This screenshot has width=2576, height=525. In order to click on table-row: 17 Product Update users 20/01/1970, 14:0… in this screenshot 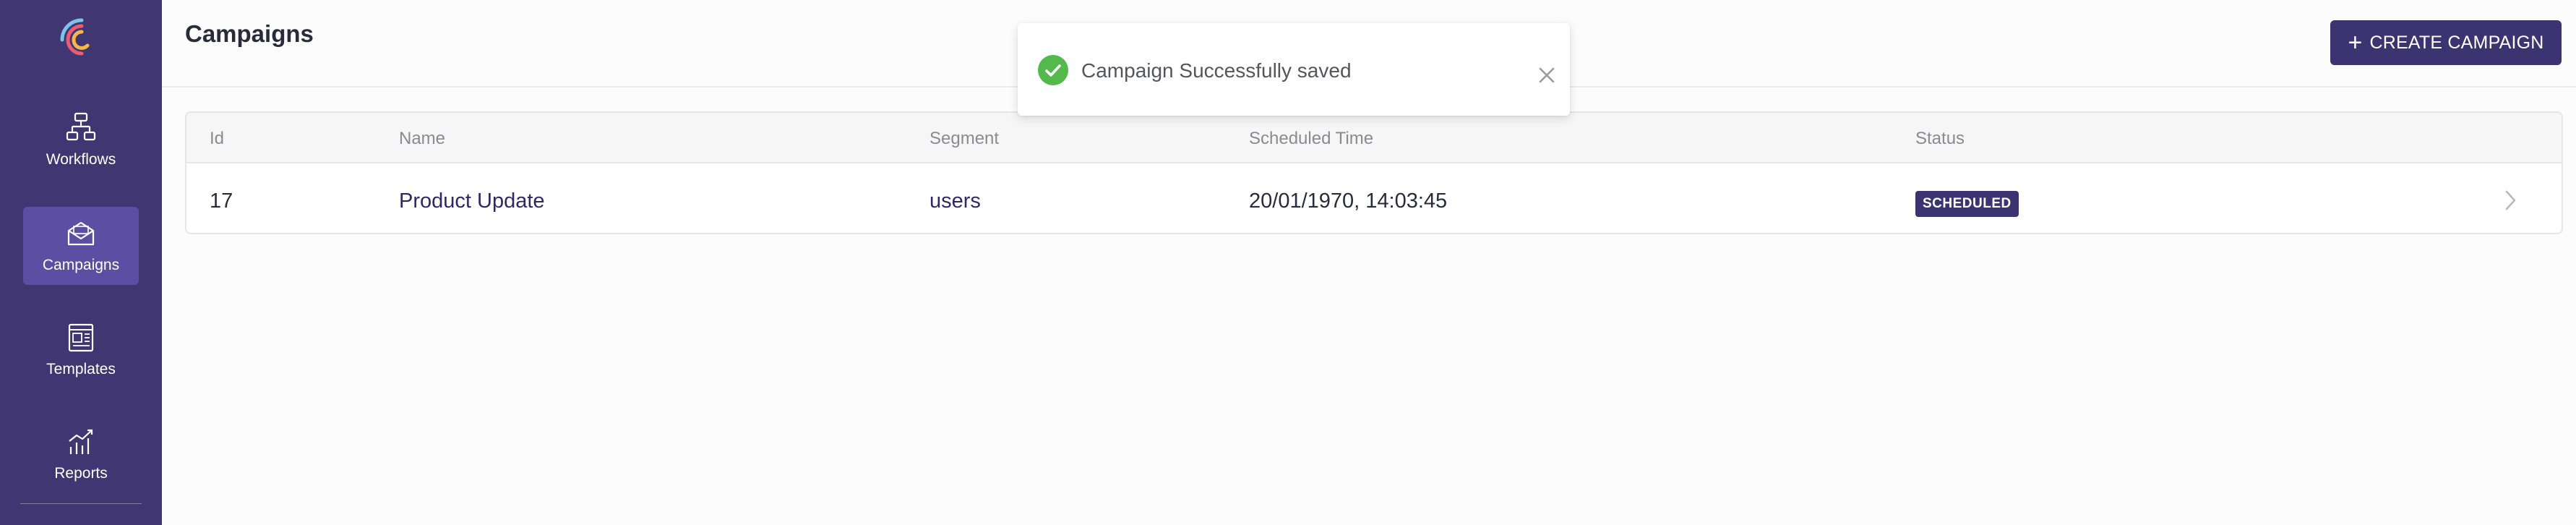, I will do `click(1374, 199)`.